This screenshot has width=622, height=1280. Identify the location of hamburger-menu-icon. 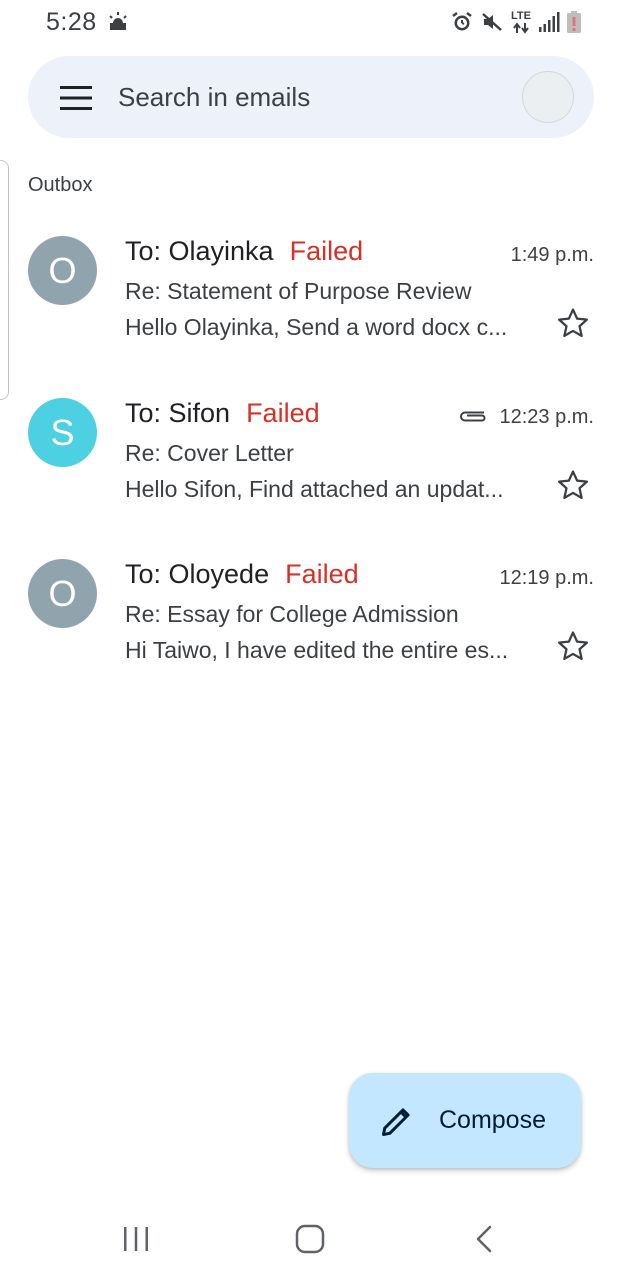
(76, 98).